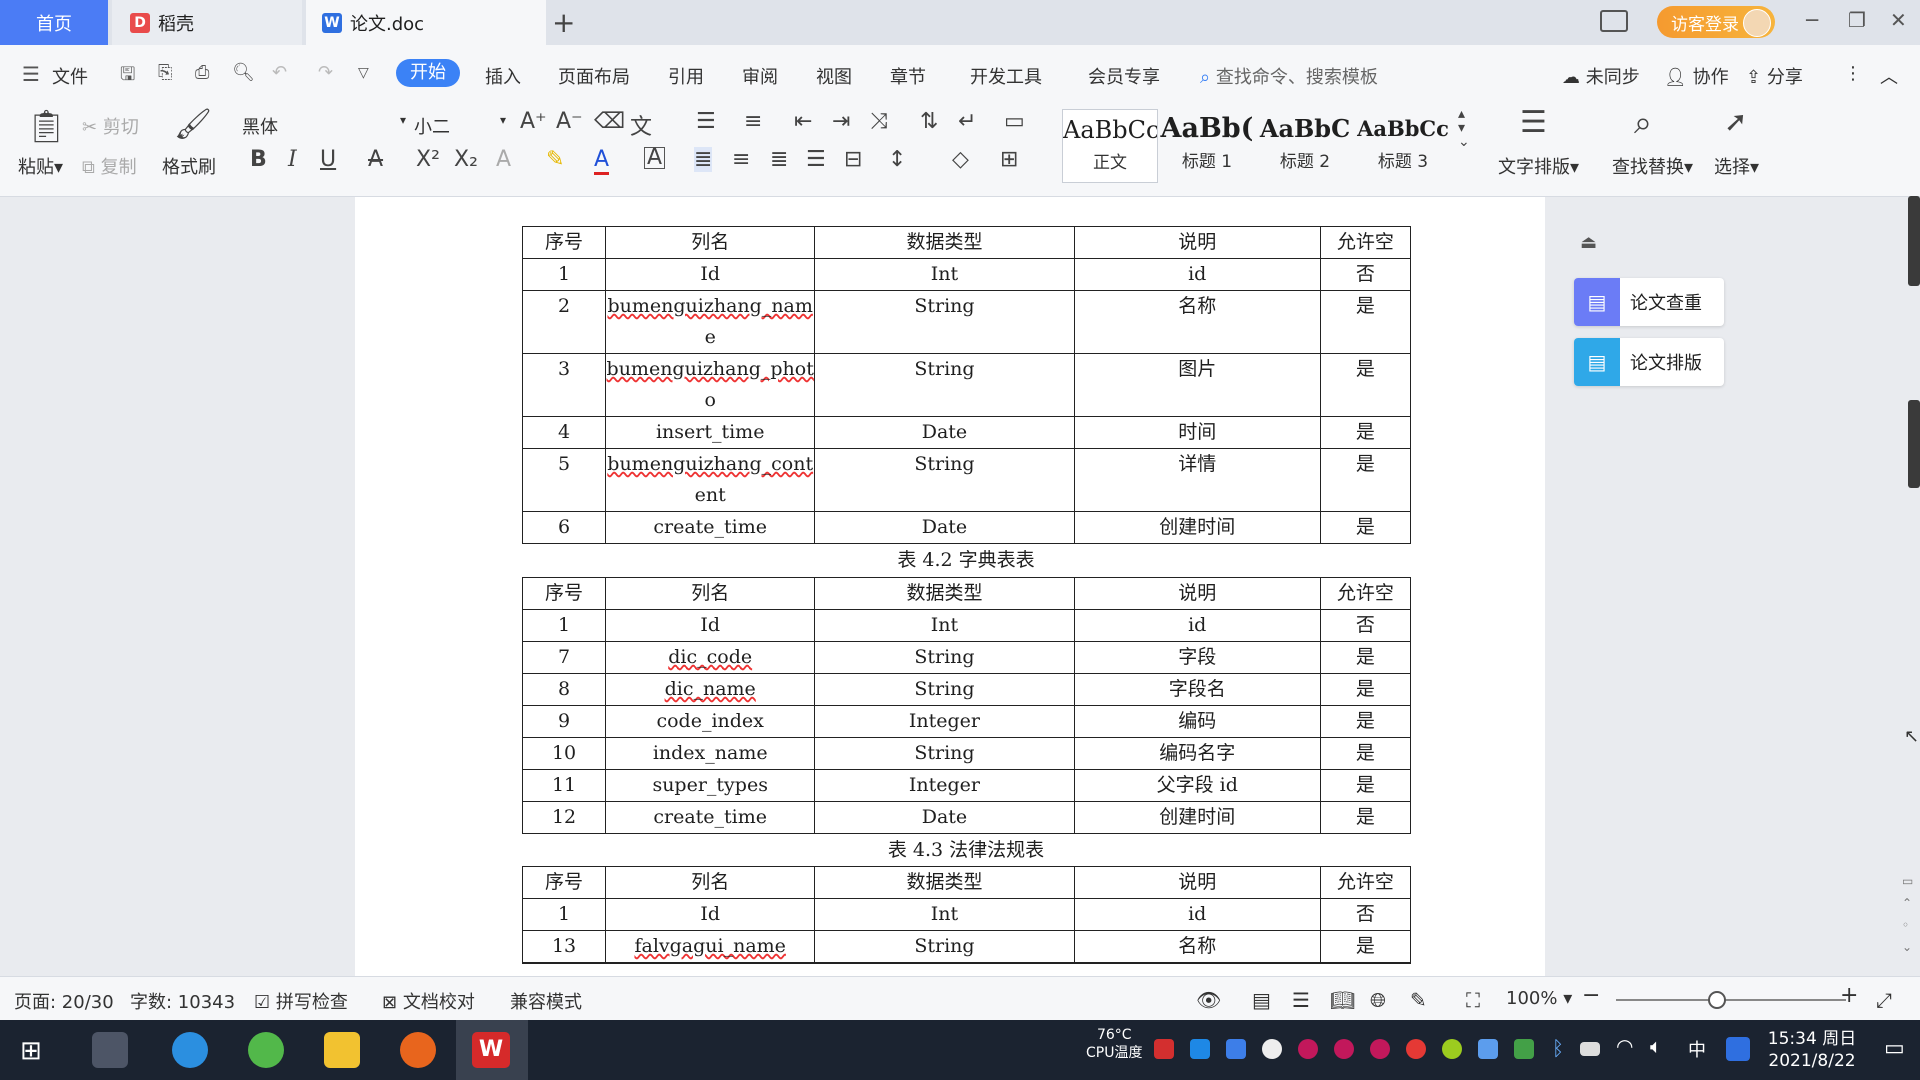 The width and height of the screenshot is (1920, 1080). I want to click on tab-home: 首页, so click(54, 22).